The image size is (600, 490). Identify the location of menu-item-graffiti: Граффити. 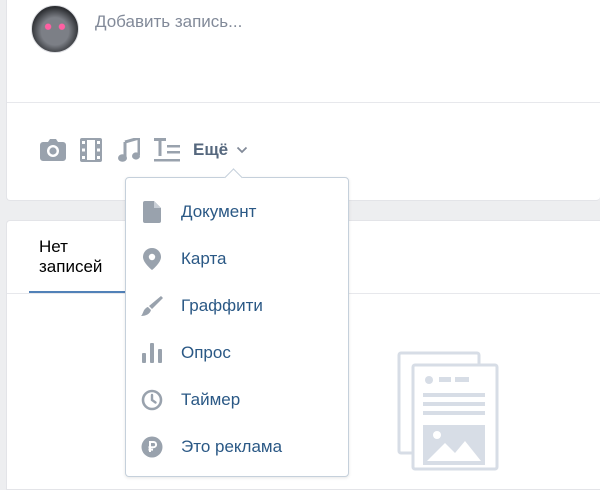
(237, 305).